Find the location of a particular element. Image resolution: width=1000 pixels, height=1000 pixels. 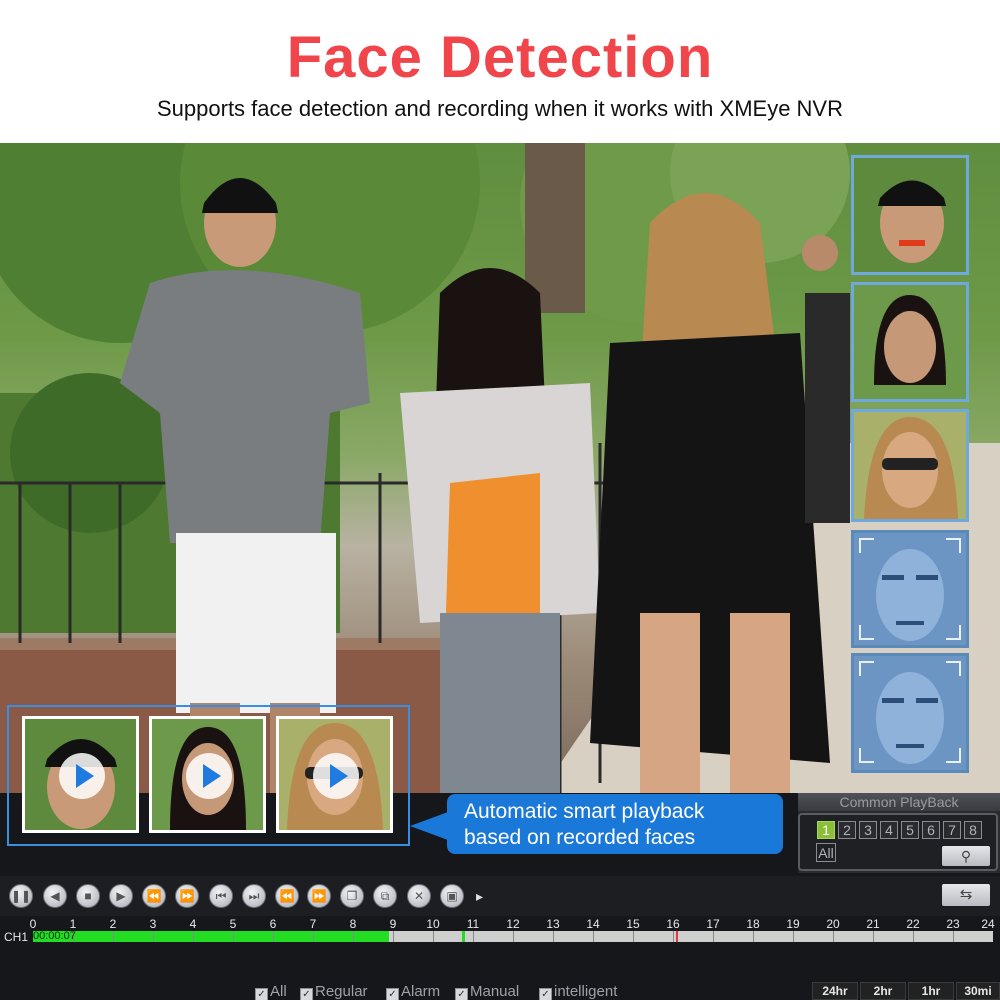

timeline-hour-label: 15 is located at coordinates (633, 924).